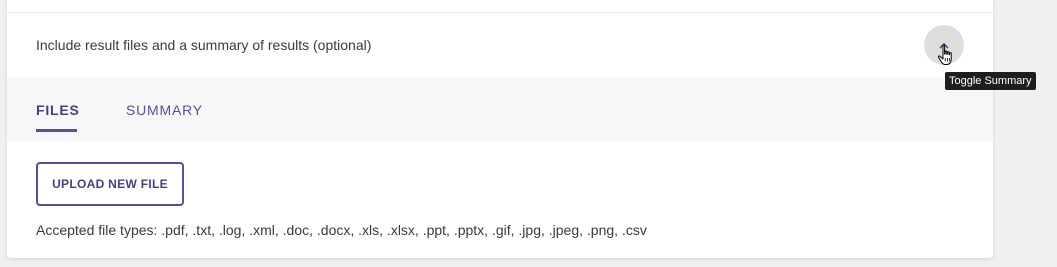  I want to click on upload-new-file-button: UPLOAD NEW FILE, so click(110, 184).